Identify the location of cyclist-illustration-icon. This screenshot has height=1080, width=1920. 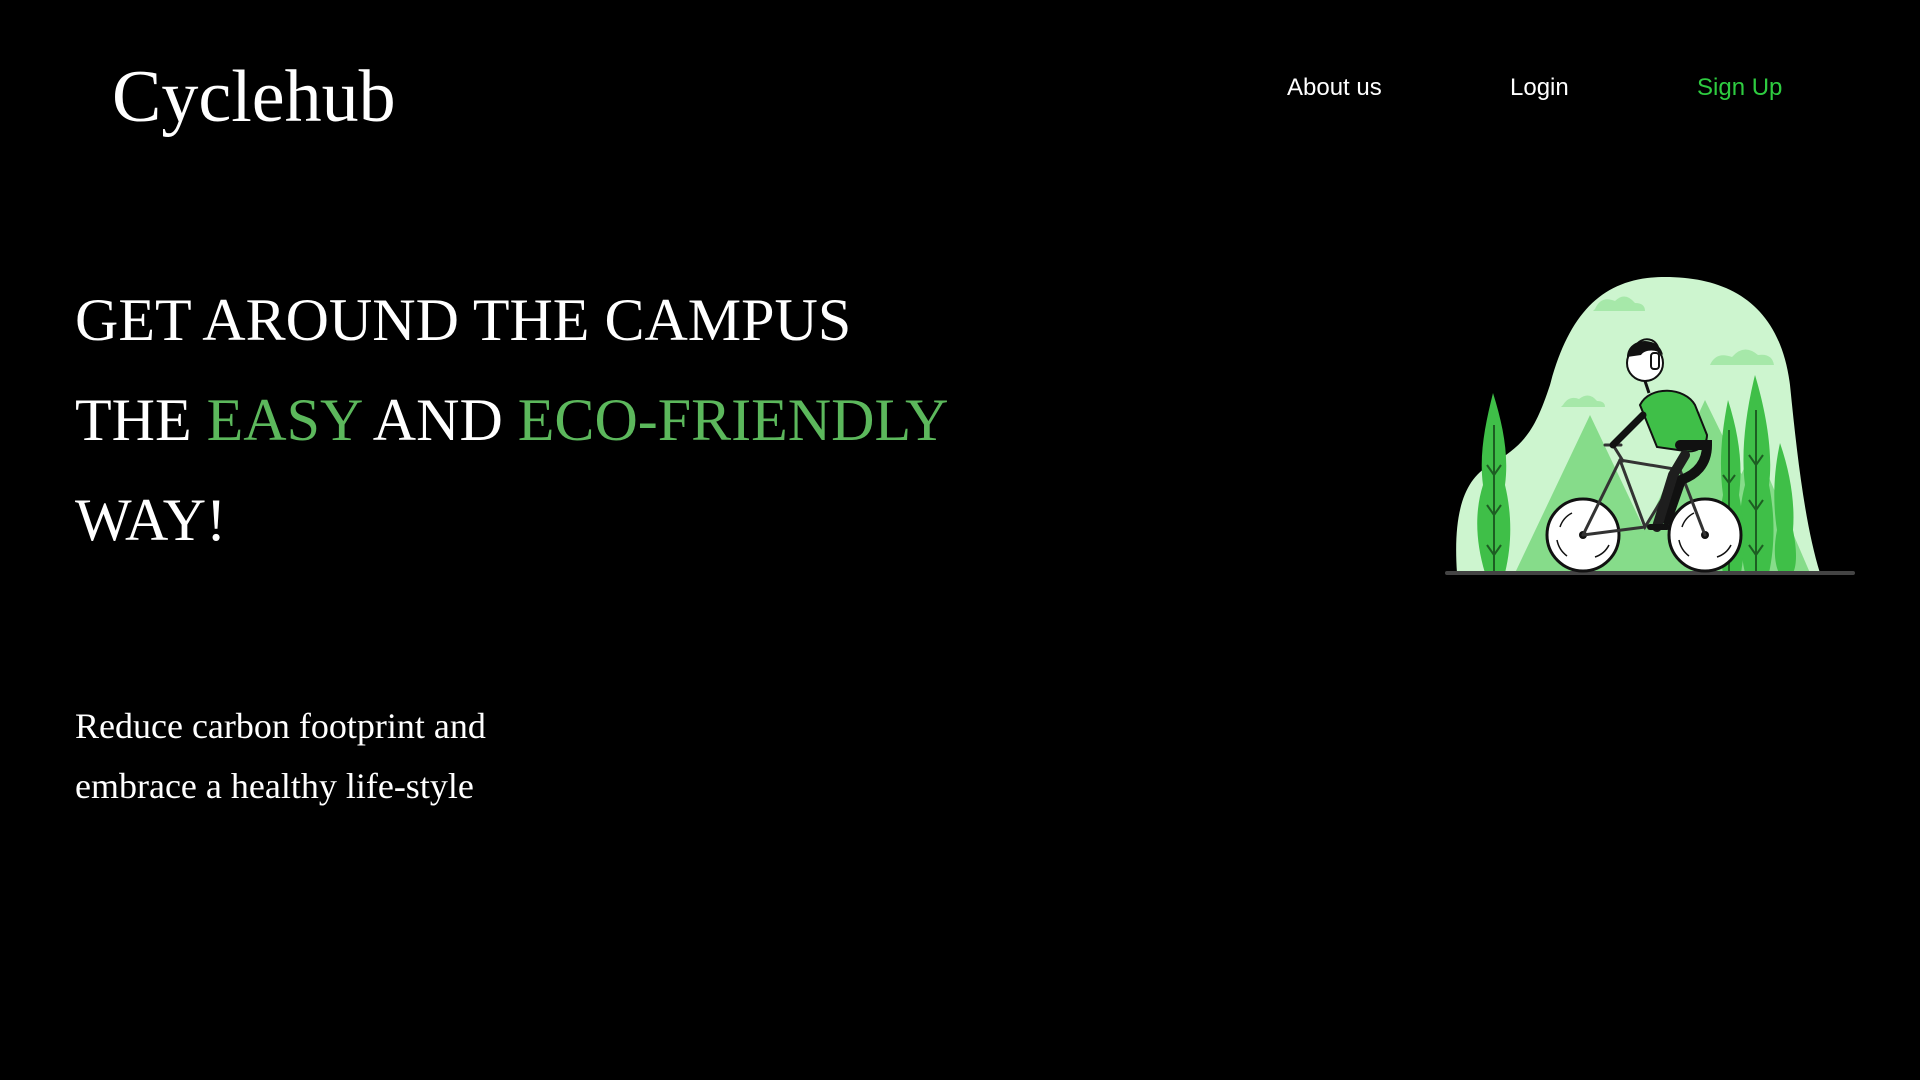
(1650, 426).